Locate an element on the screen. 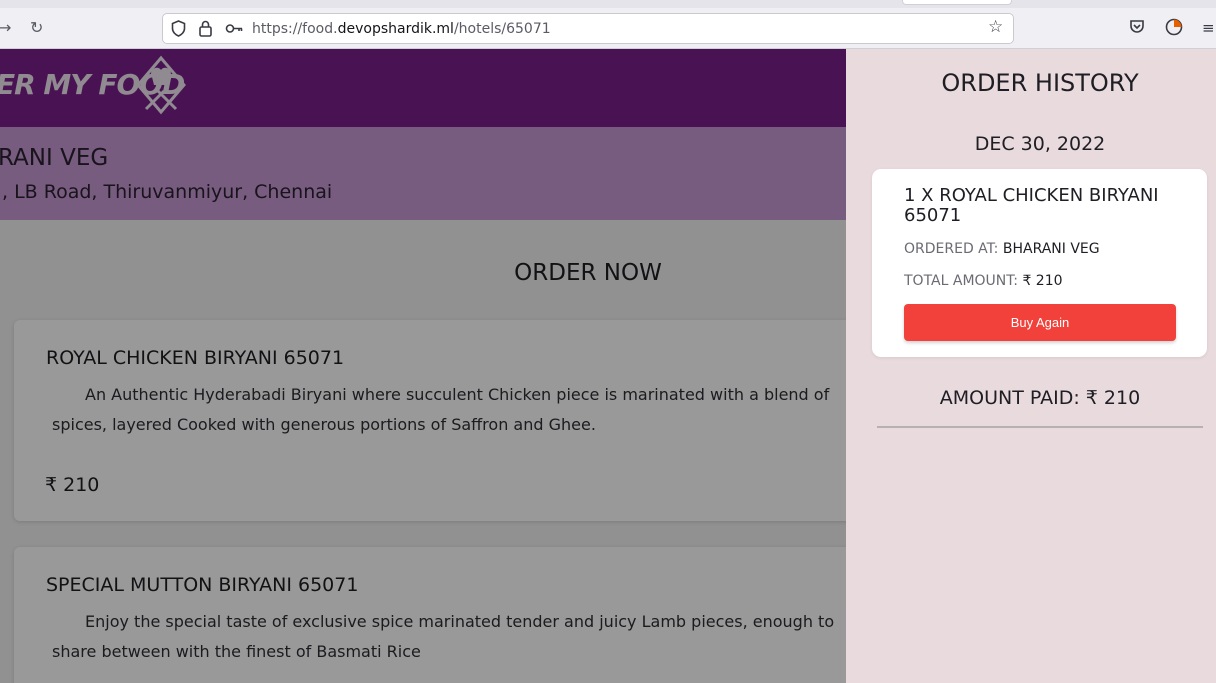 The height and width of the screenshot is (683, 1216). order-date: DEC 30, 2022 is located at coordinates (1040, 144).